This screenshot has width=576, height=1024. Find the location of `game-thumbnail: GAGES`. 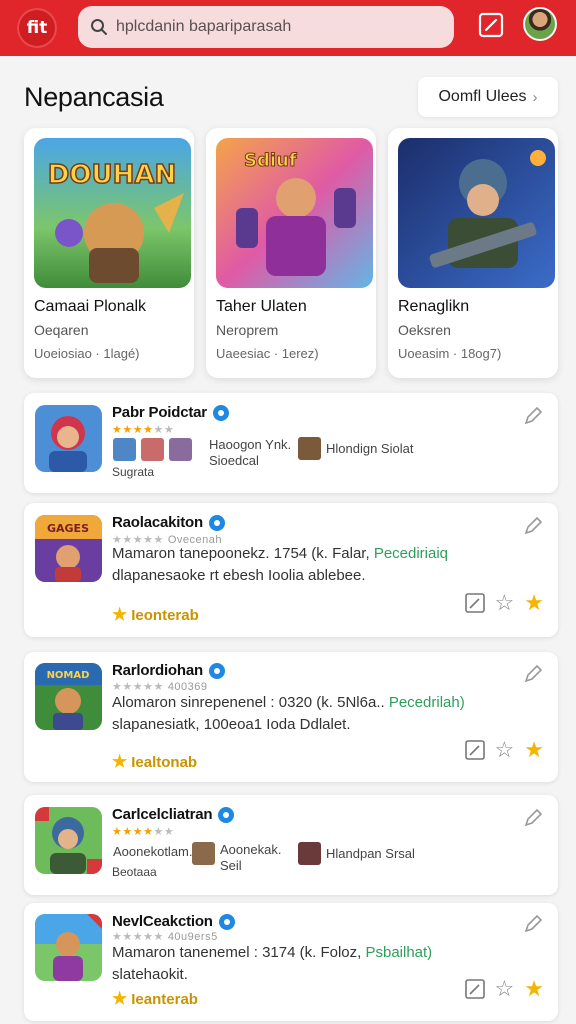

game-thumbnail: GAGES is located at coordinates (68, 548).